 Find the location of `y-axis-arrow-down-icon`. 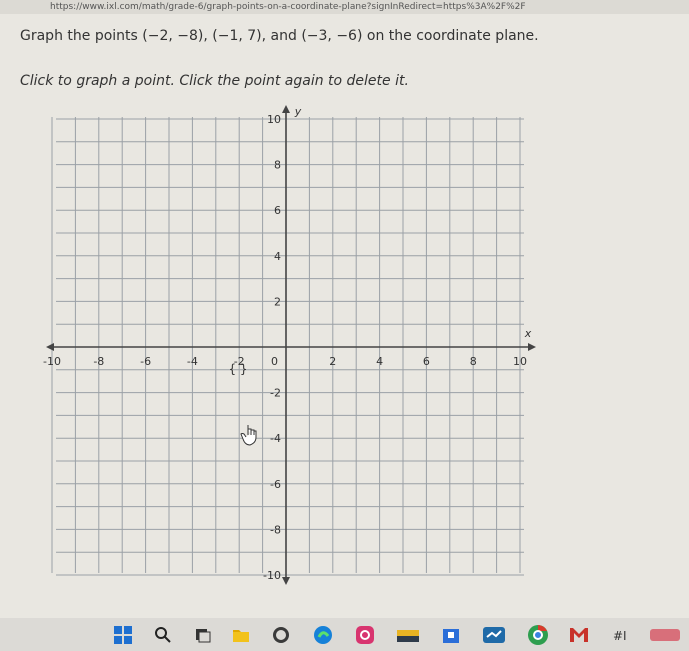

y-axis-arrow-down-icon is located at coordinates (286, 581).